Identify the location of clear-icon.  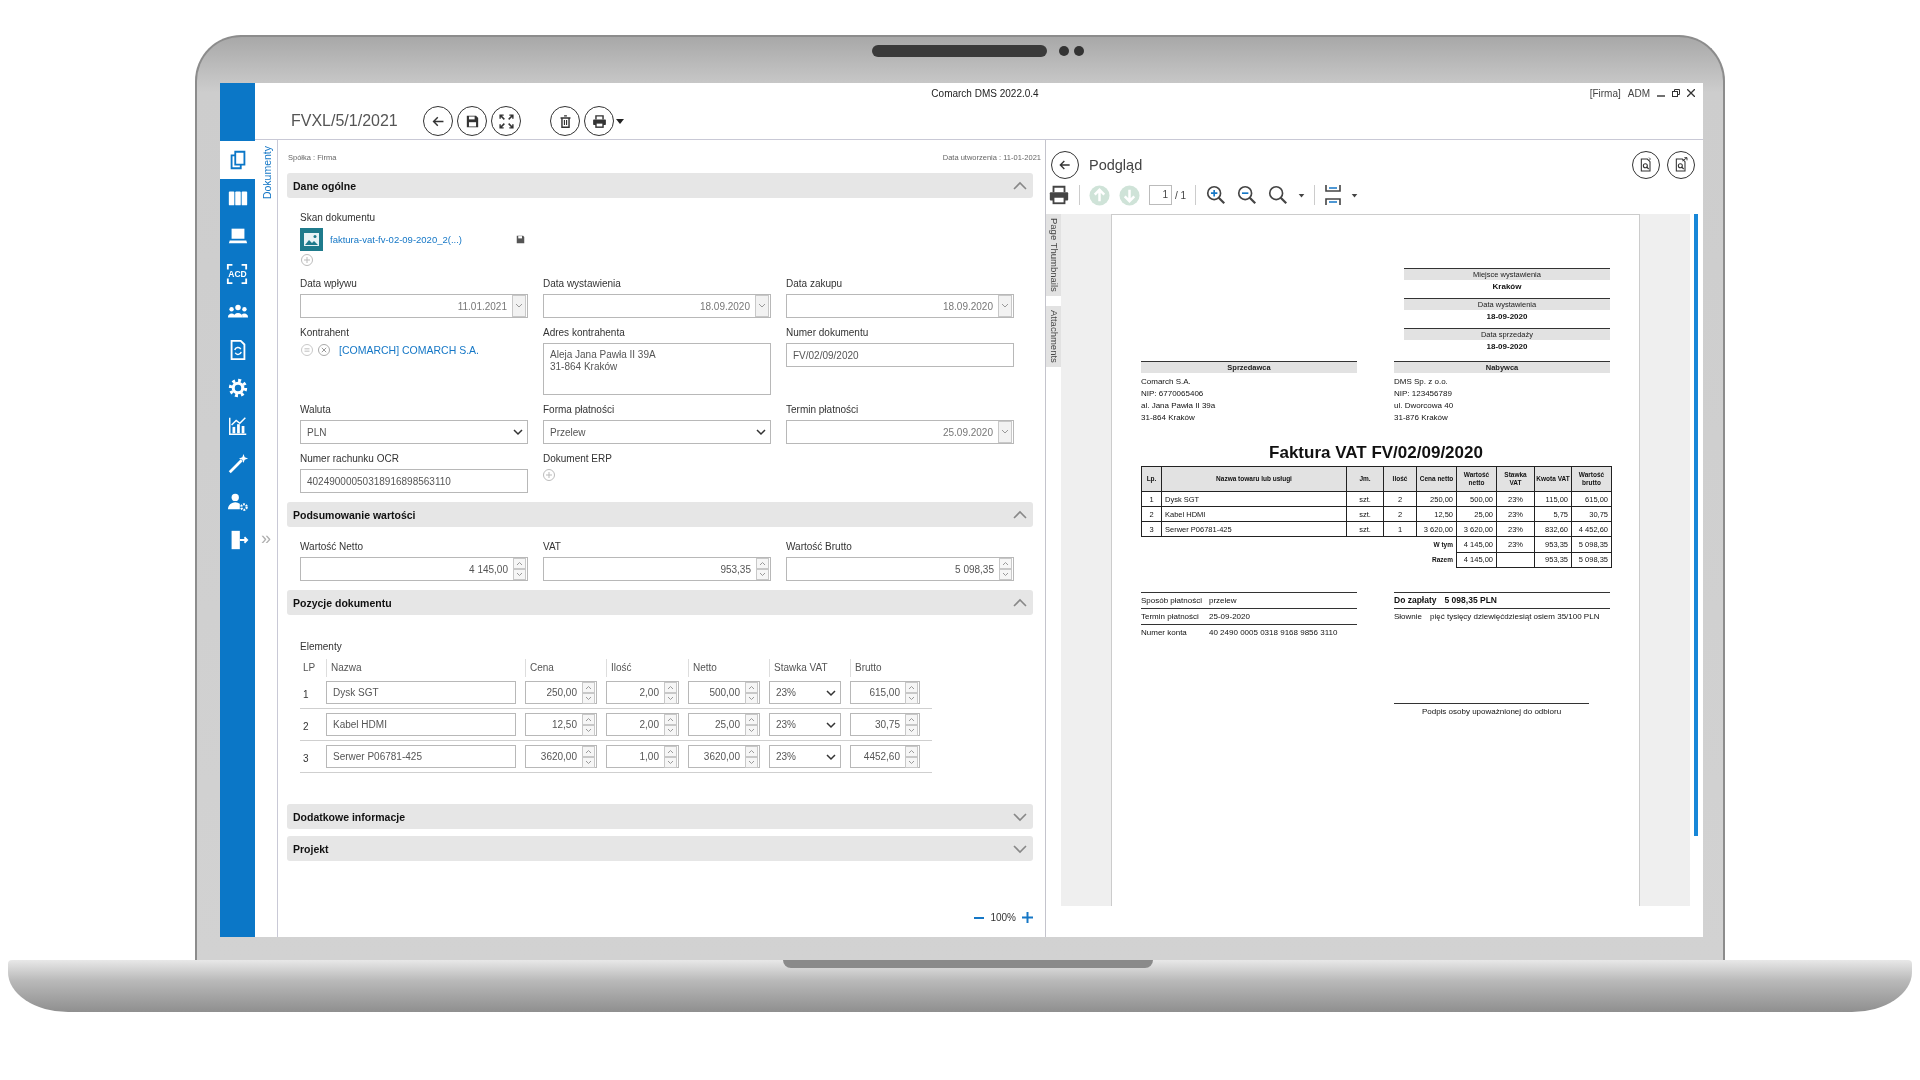
(324, 350).